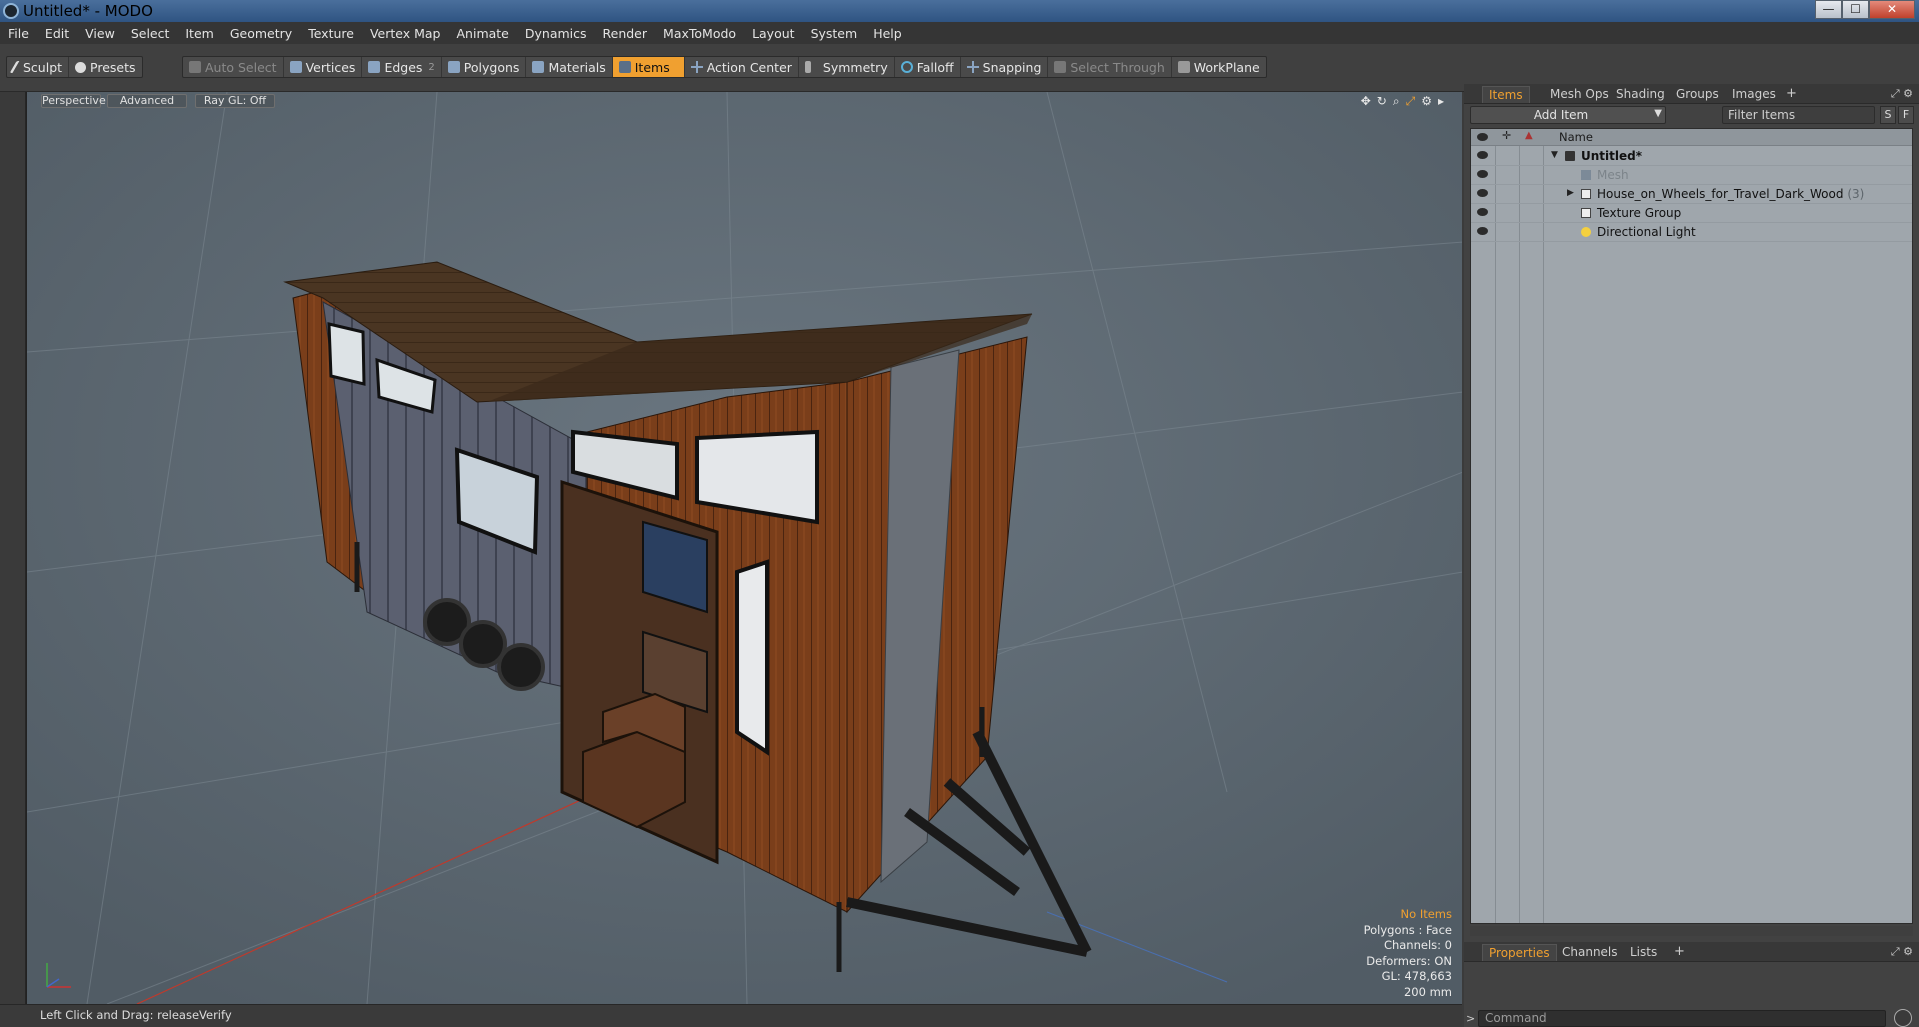  I want to click on item-label: Mesh, so click(1613, 175).